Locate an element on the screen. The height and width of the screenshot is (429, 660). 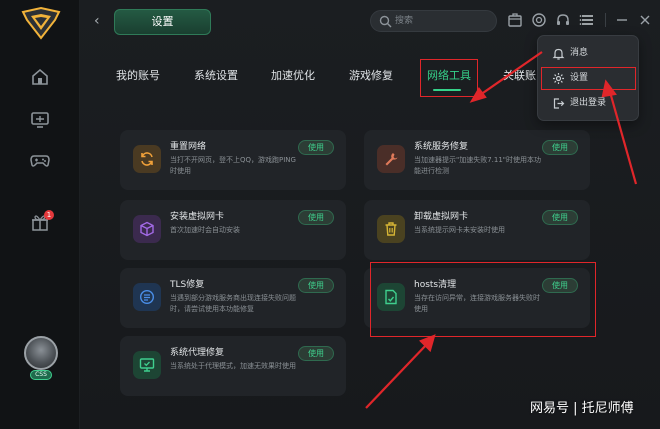
annotation-box-hosts is located at coordinates (483, 299).